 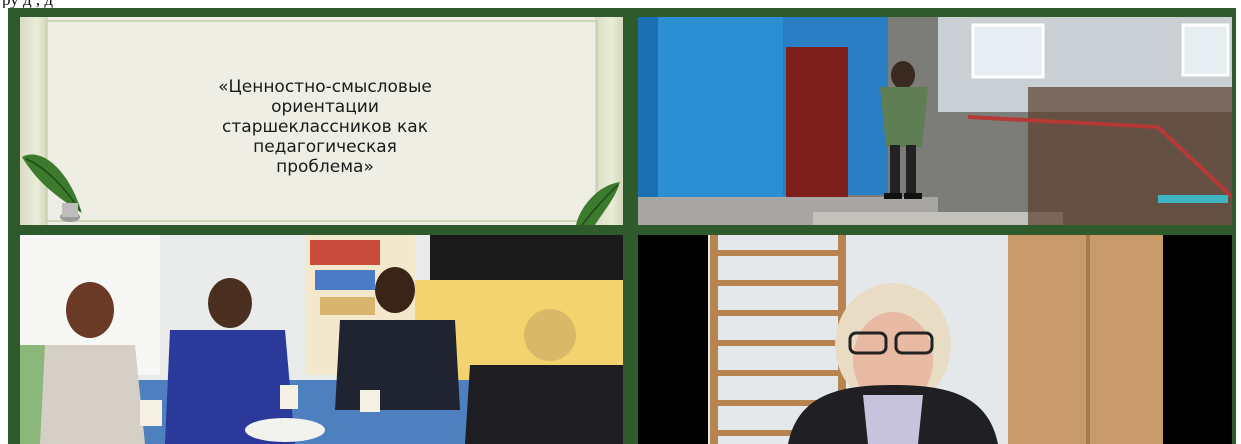 I want to click on cropped-top-text: ру д , д, so click(x=620, y=4).